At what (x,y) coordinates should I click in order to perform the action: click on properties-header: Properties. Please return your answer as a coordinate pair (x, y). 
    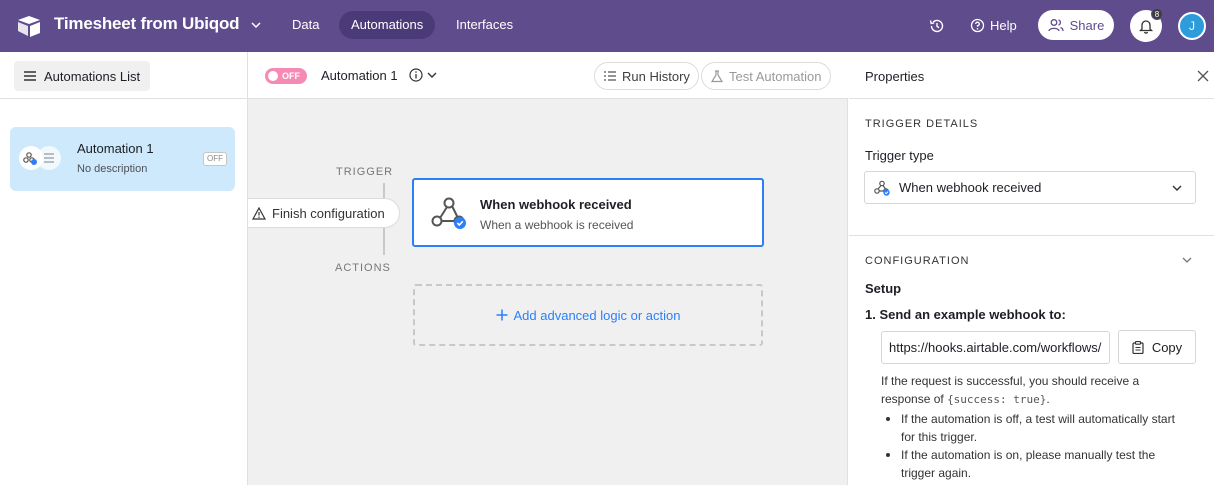
    Looking at the image, I should click on (1031, 75).